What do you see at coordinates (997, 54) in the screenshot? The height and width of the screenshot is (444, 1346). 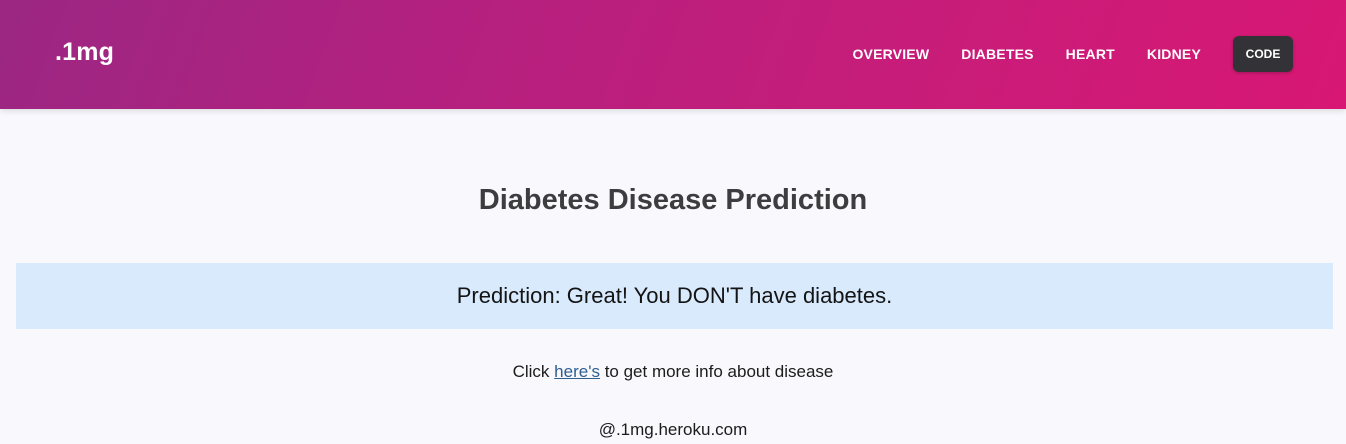 I see `nav-link-diabetes: DIABETES` at bounding box center [997, 54].